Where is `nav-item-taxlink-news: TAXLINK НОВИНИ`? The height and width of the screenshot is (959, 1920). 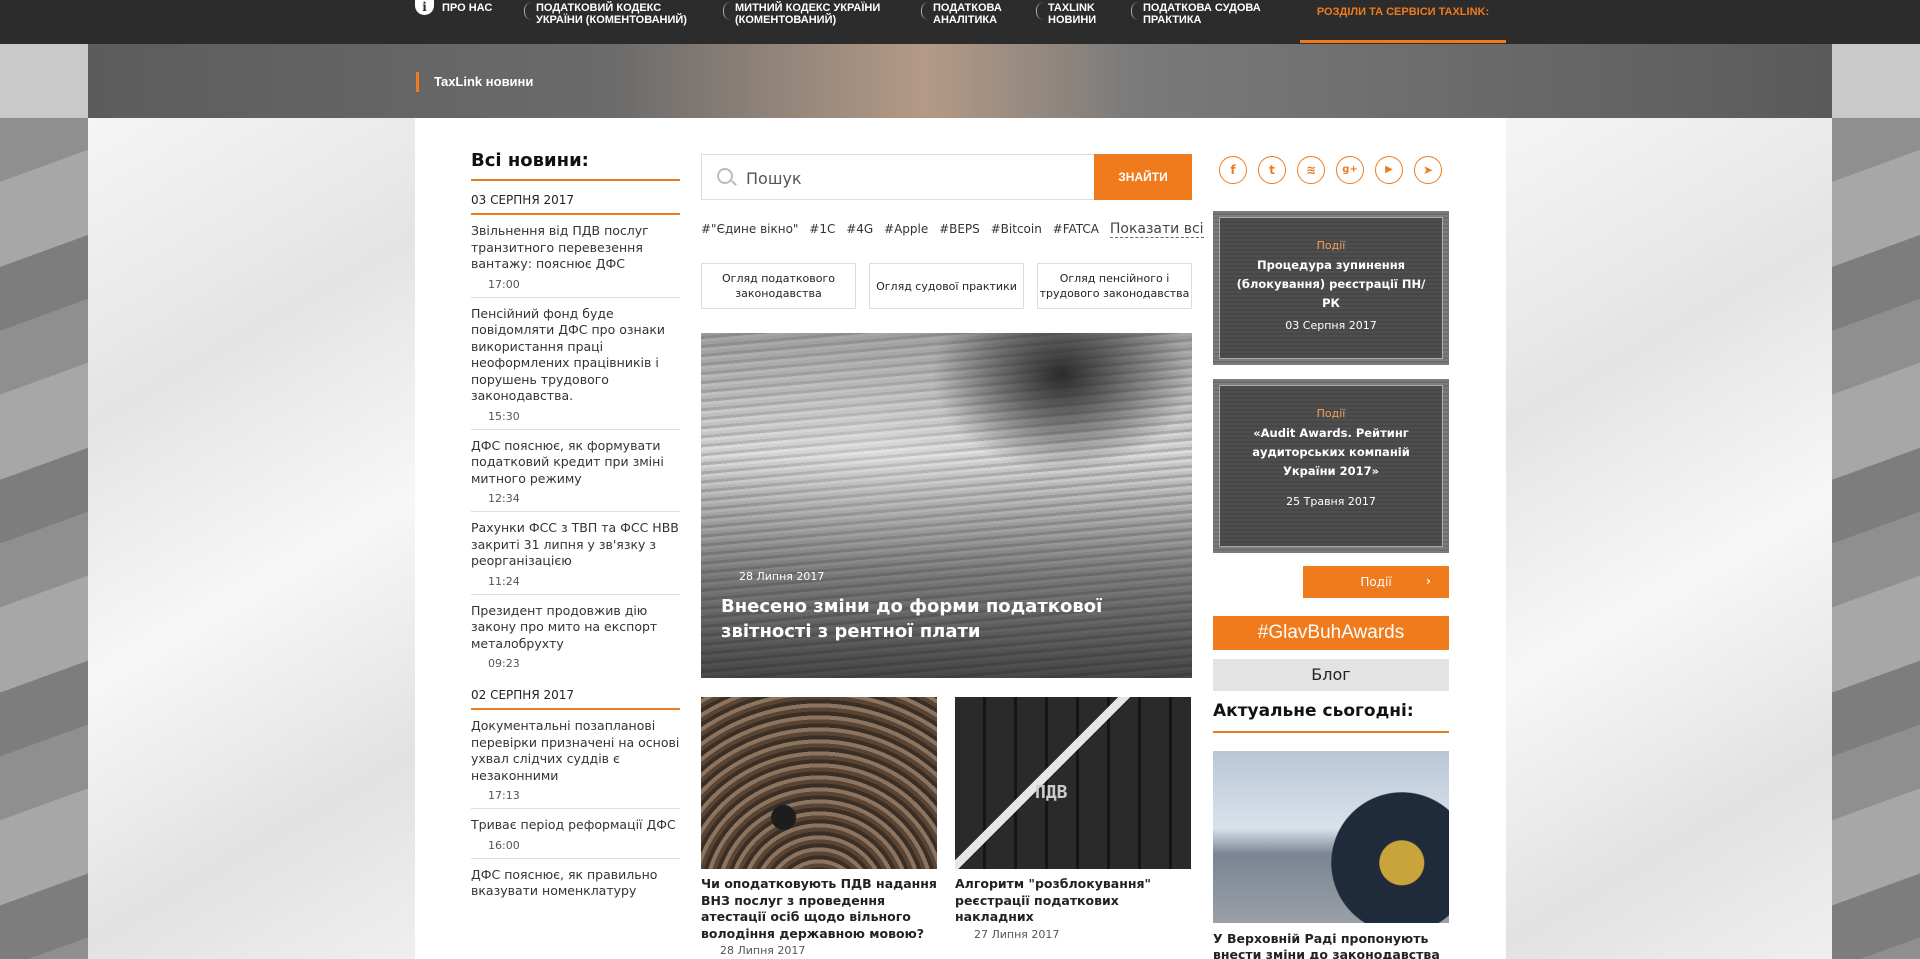 nav-item-taxlink-news: TAXLINK НОВИНИ is located at coordinates (1077, 22).